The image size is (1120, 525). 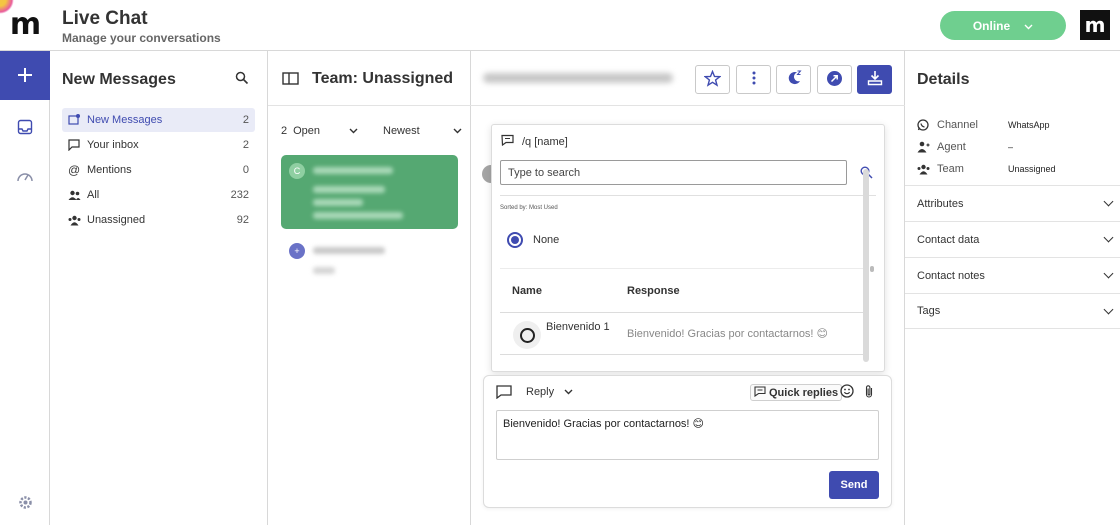 What do you see at coordinates (158, 220) in the screenshot?
I see `inbox-item-unassigned: Unassigned 92` at bounding box center [158, 220].